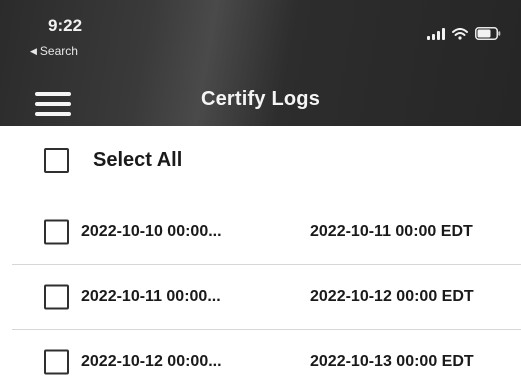 The height and width of the screenshot is (392, 521). I want to click on back-to-search-link: ◀ Search, so click(54, 51).